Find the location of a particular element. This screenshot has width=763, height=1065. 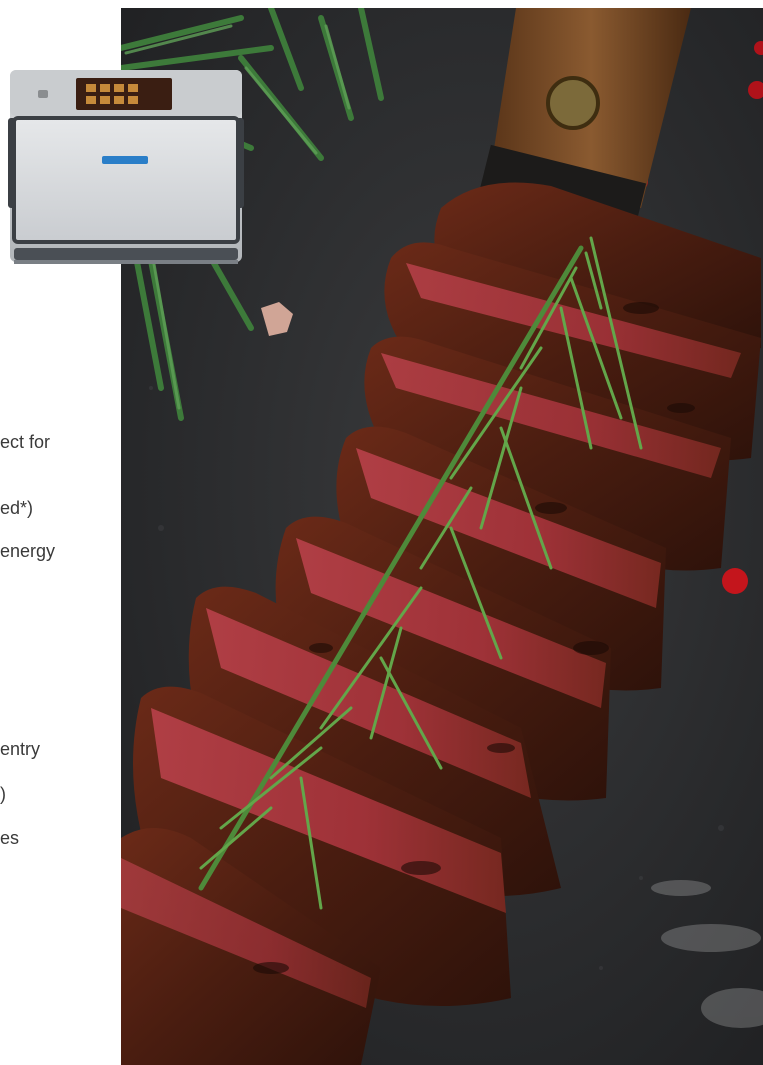

oven-product-image is located at coordinates (126, 171).